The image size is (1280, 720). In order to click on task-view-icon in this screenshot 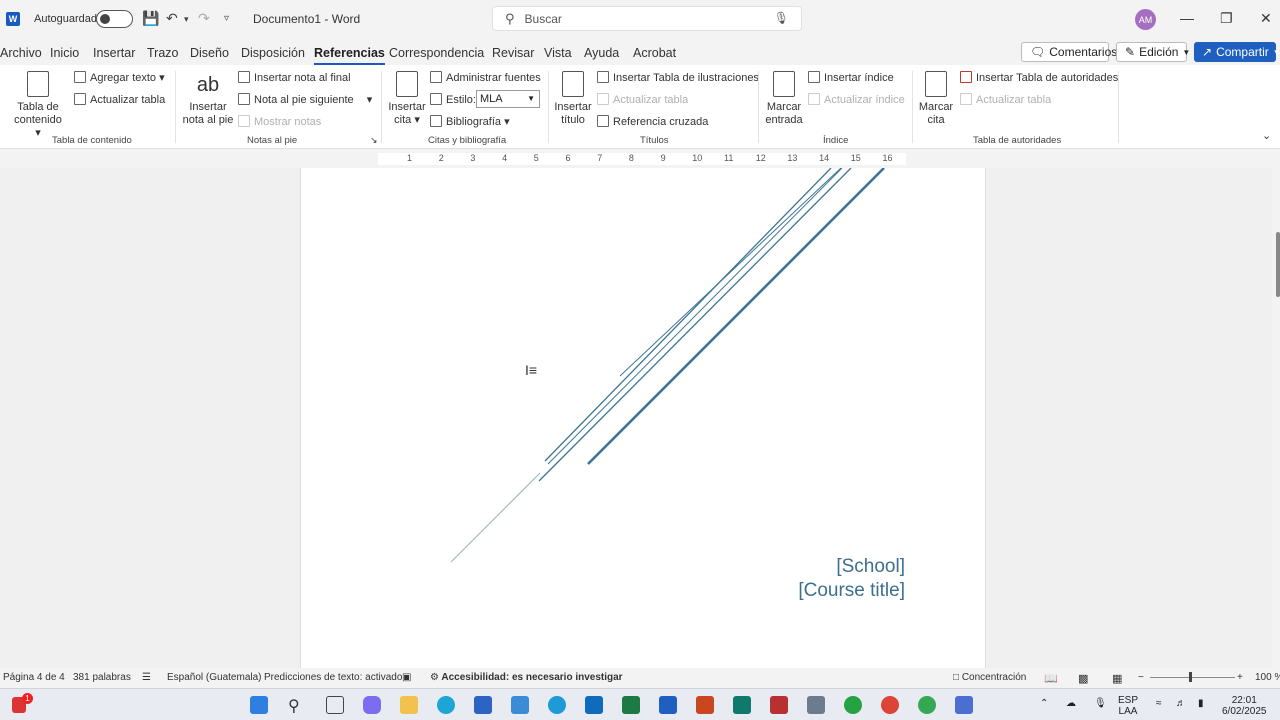, I will do `click(335, 705)`.